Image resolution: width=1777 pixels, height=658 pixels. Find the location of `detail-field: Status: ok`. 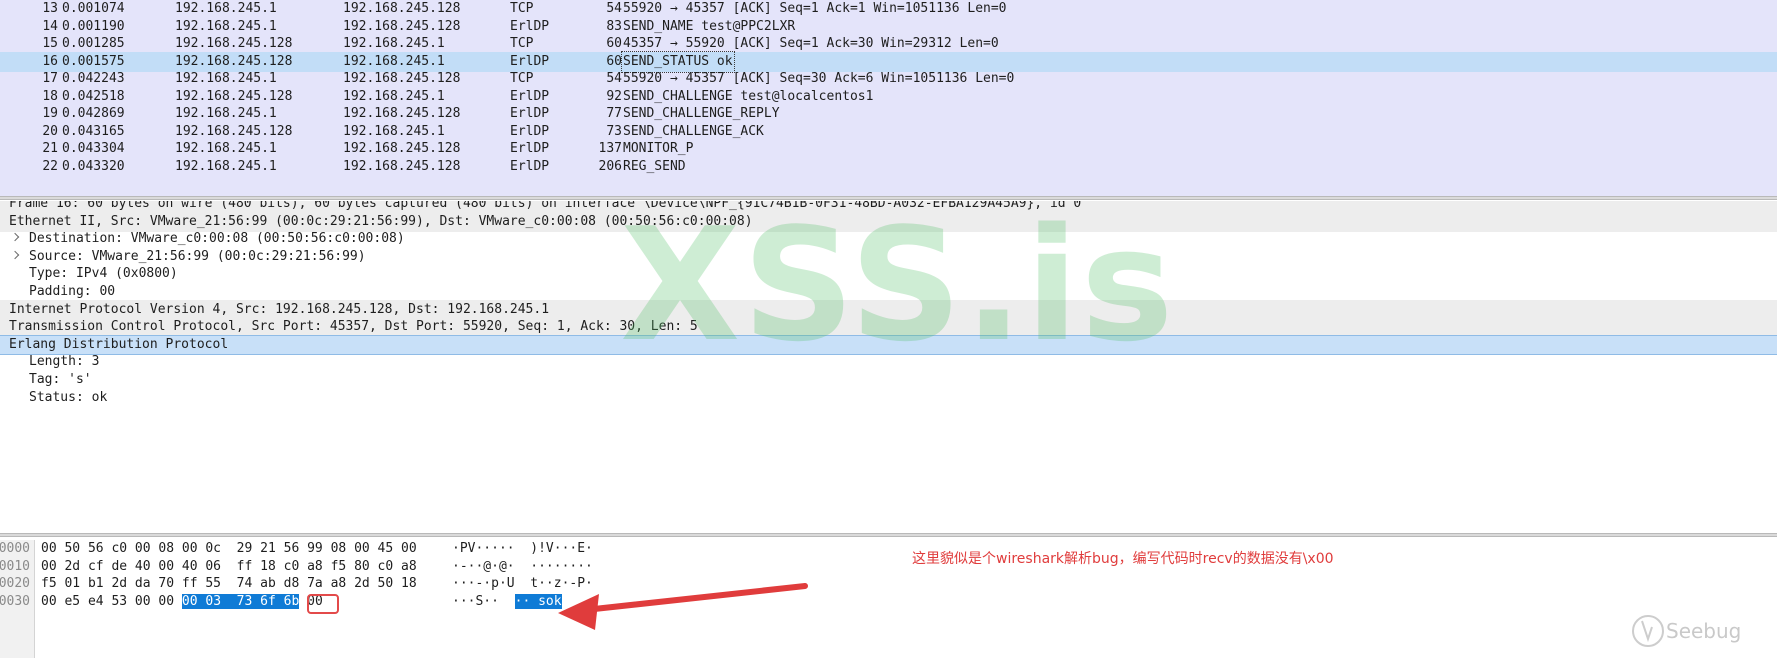

detail-field: Status: ok is located at coordinates (888, 398).